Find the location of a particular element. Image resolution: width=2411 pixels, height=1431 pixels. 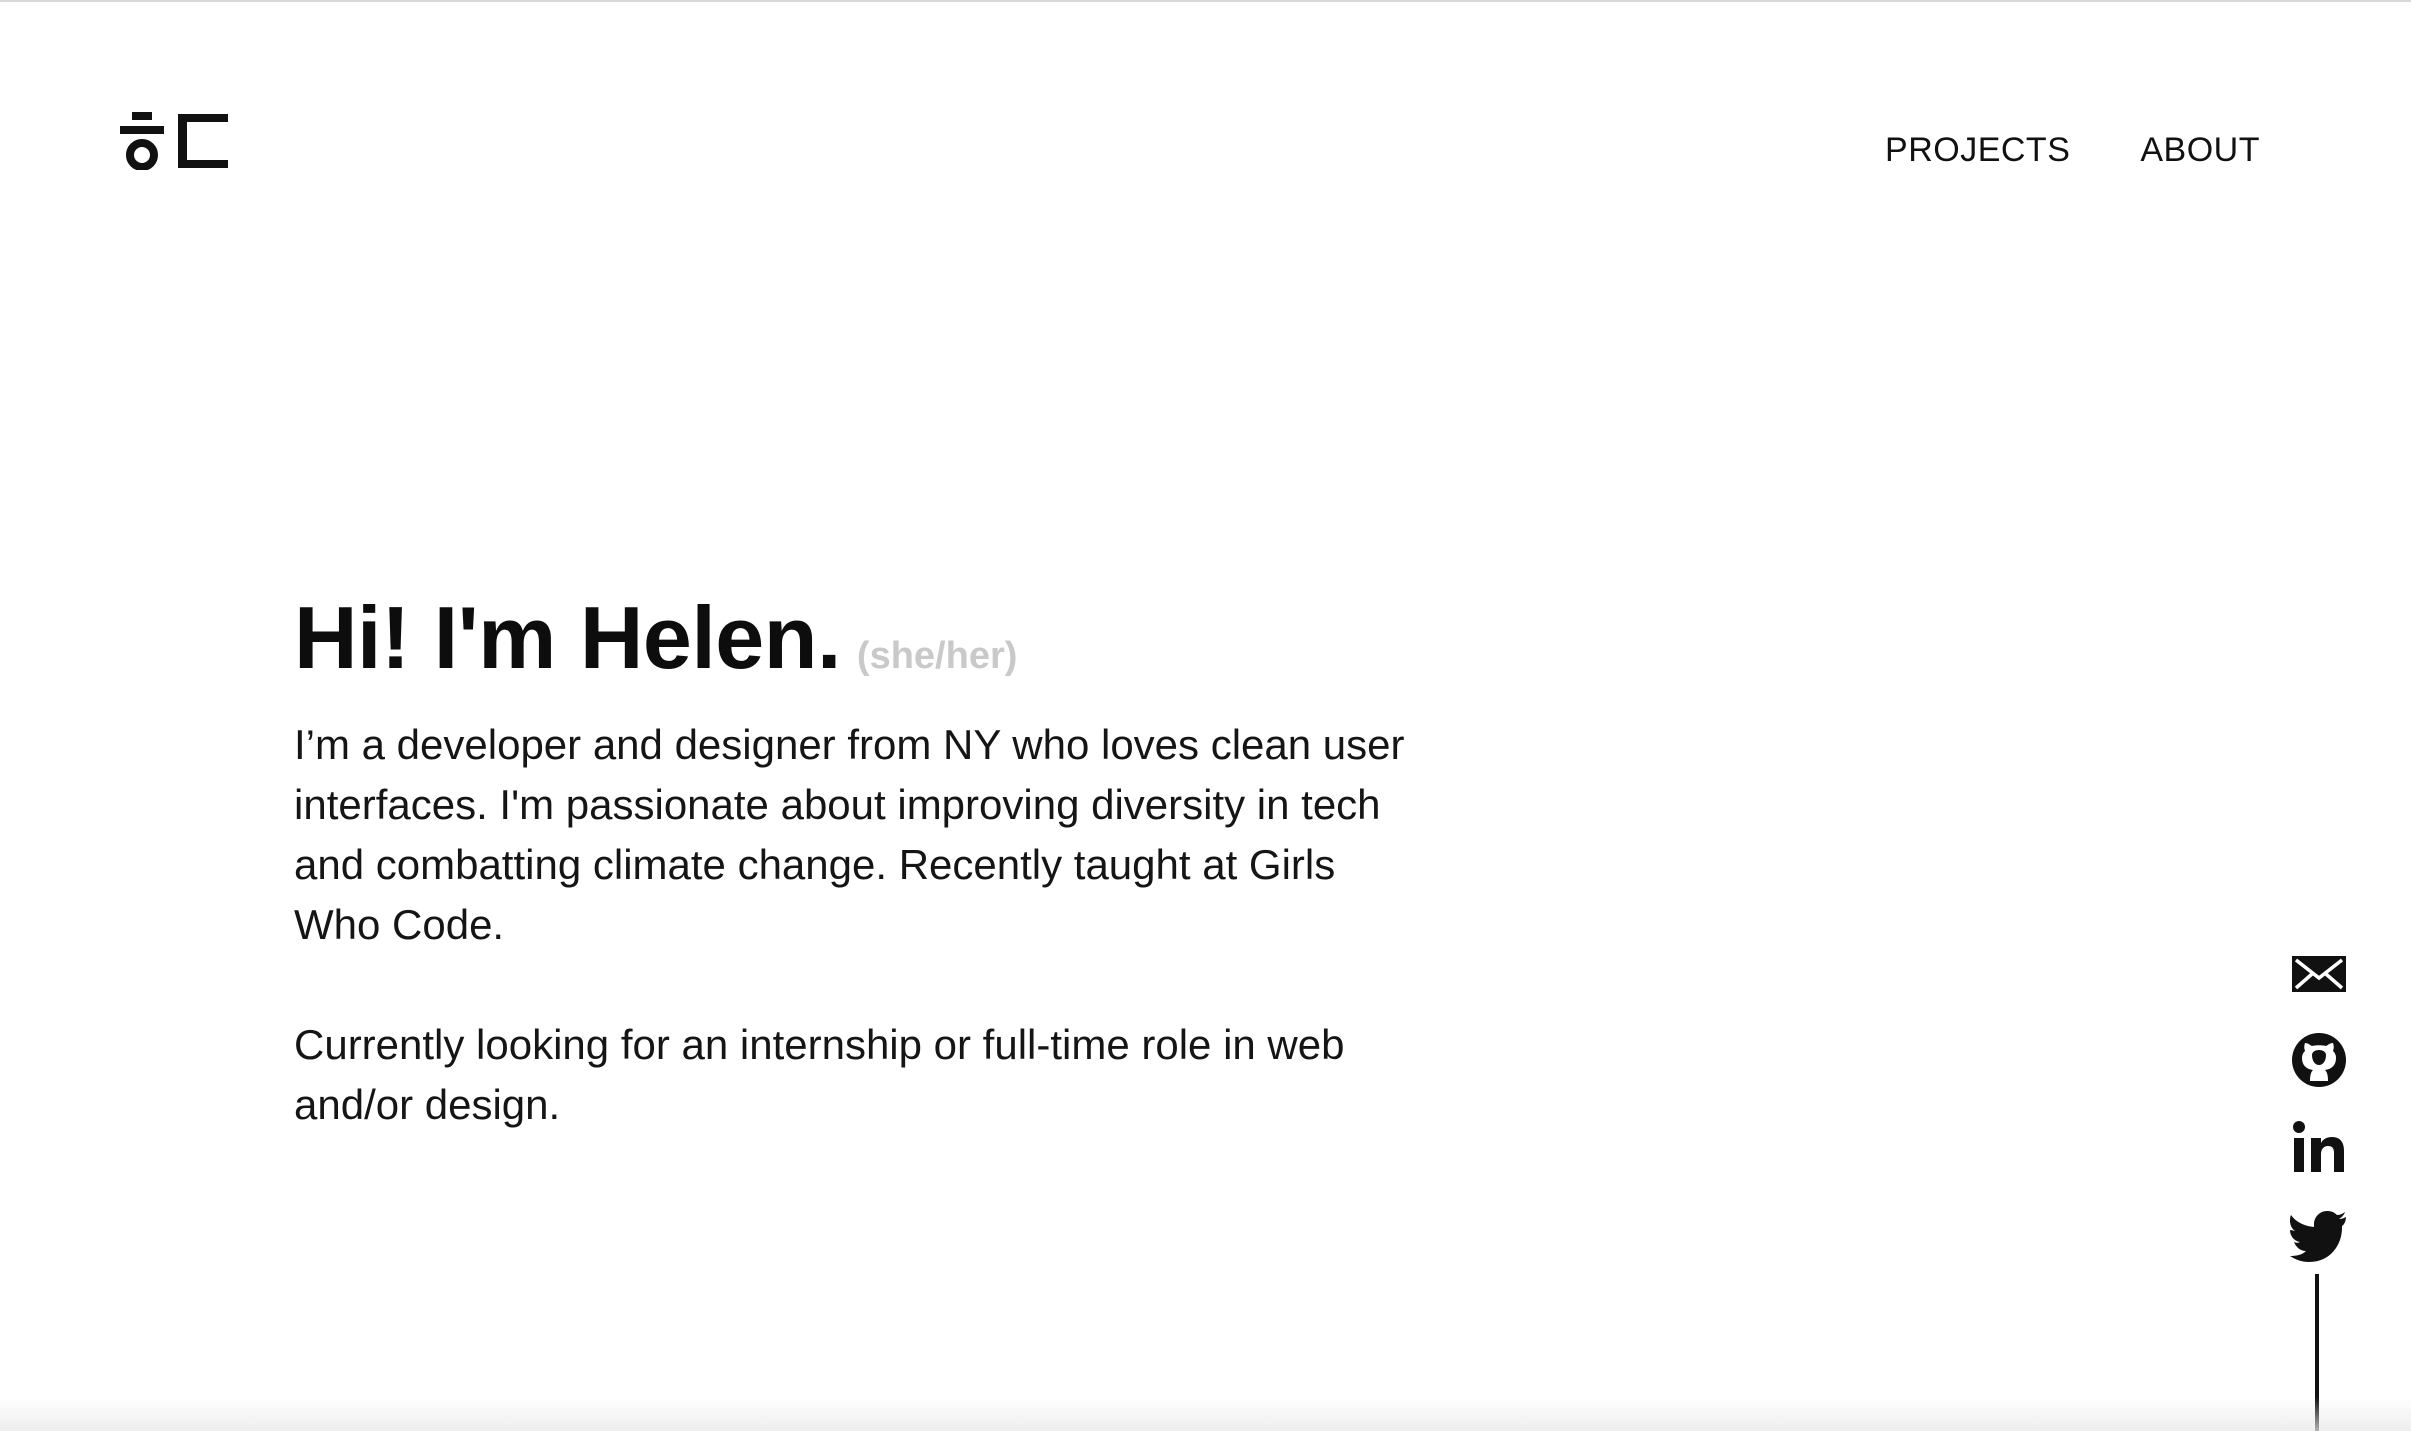

hangul-monogram-logo is located at coordinates (174, 141).